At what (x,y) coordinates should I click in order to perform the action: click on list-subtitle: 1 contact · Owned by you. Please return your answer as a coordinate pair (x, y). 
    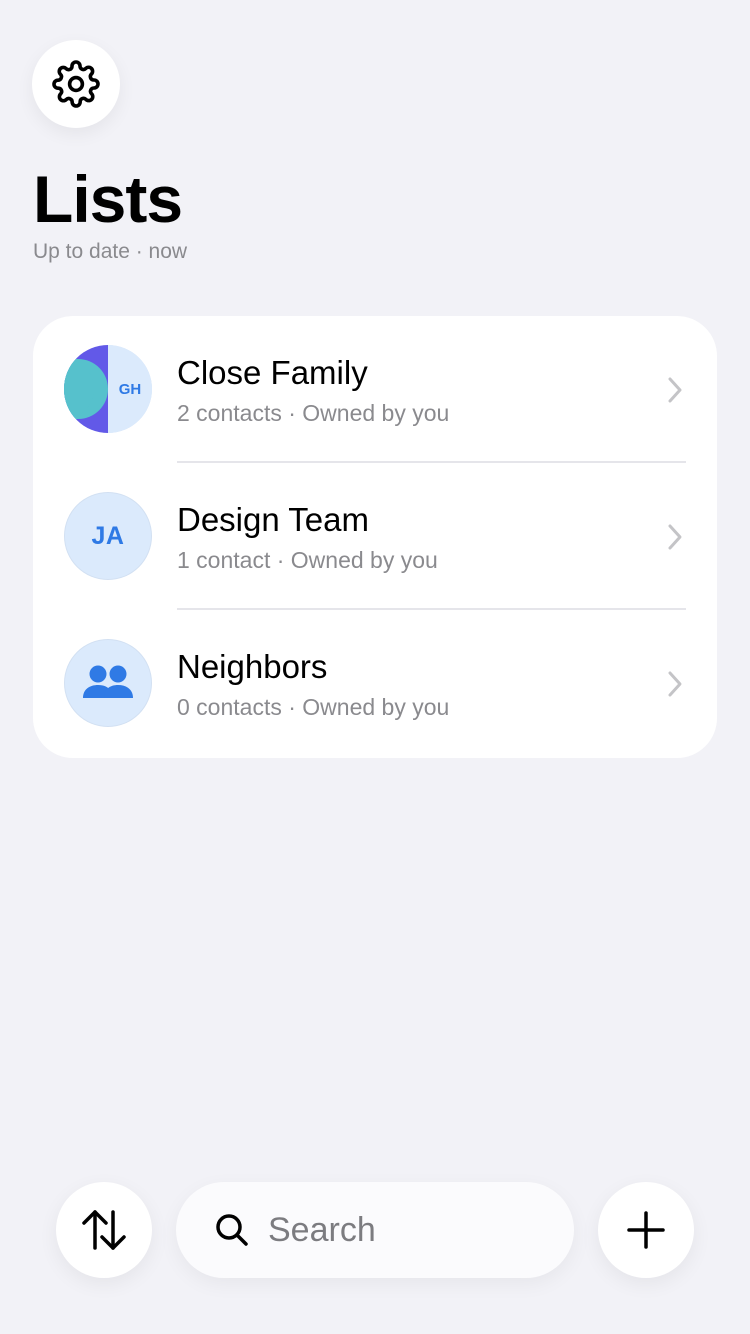
    Looking at the image, I should click on (307, 560).